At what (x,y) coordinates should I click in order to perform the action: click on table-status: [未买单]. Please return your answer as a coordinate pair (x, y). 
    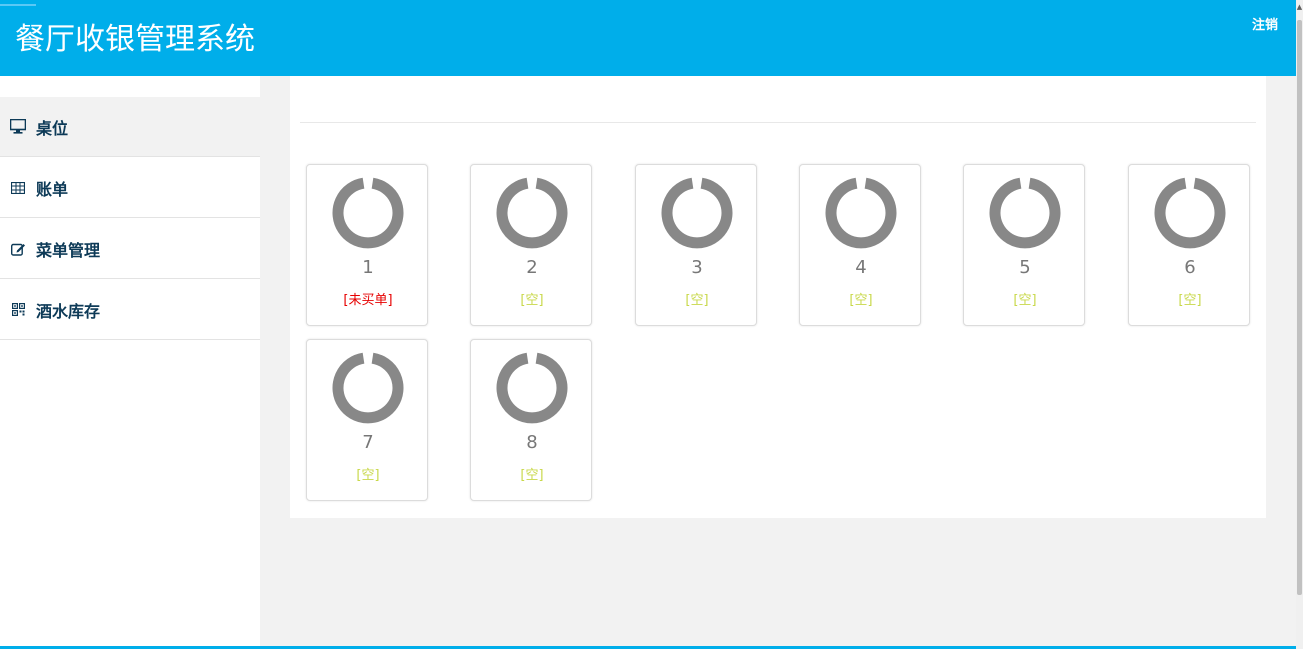
    Looking at the image, I should click on (368, 300).